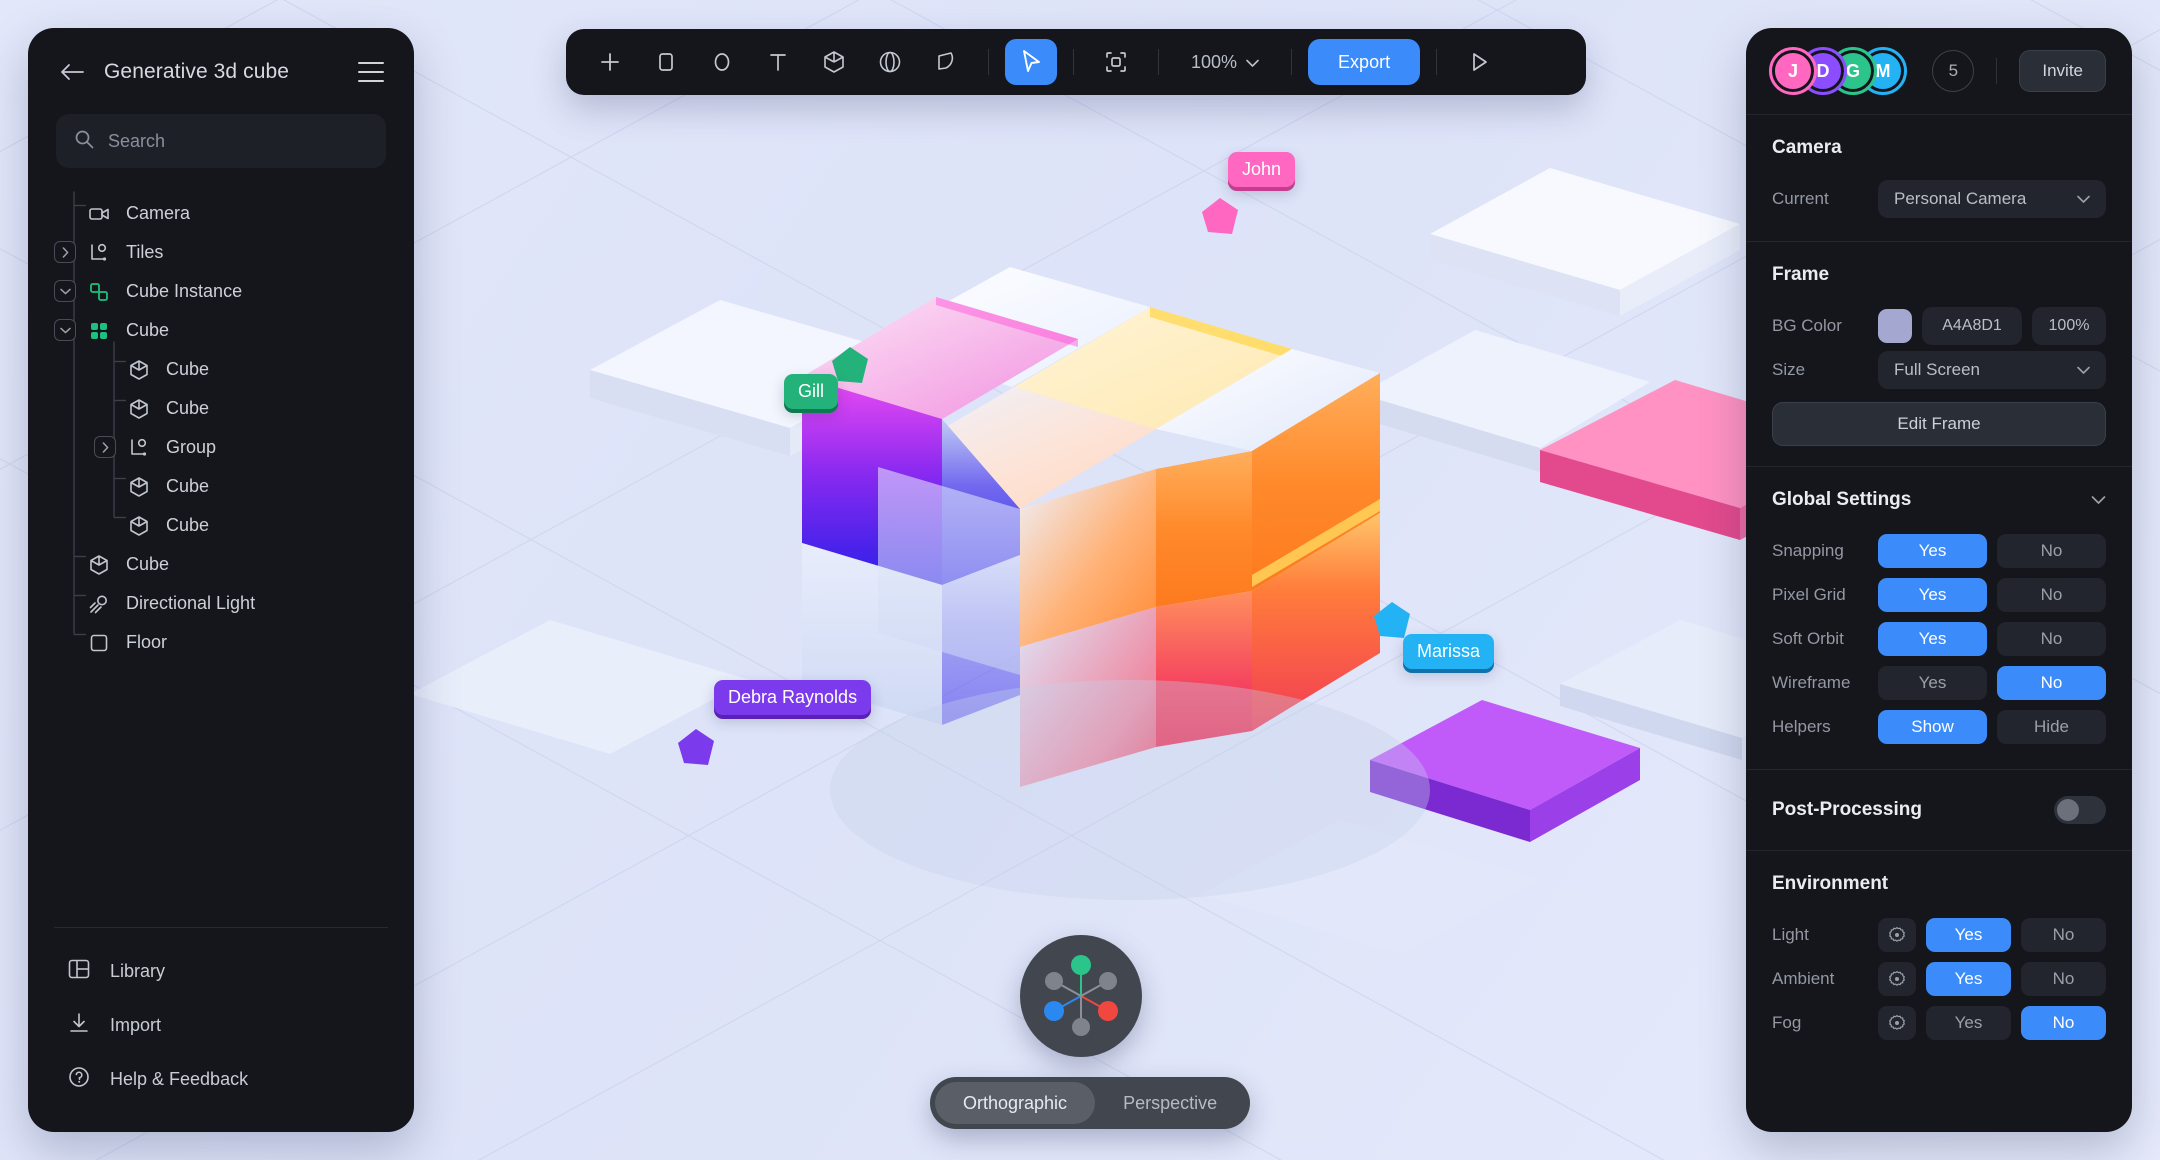 The width and height of the screenshot is (2160, 1160). What do you see at coordinates (1081, 996) in the screenshot?
I see `axis-gizmo` at bounding box center [1081, 996].